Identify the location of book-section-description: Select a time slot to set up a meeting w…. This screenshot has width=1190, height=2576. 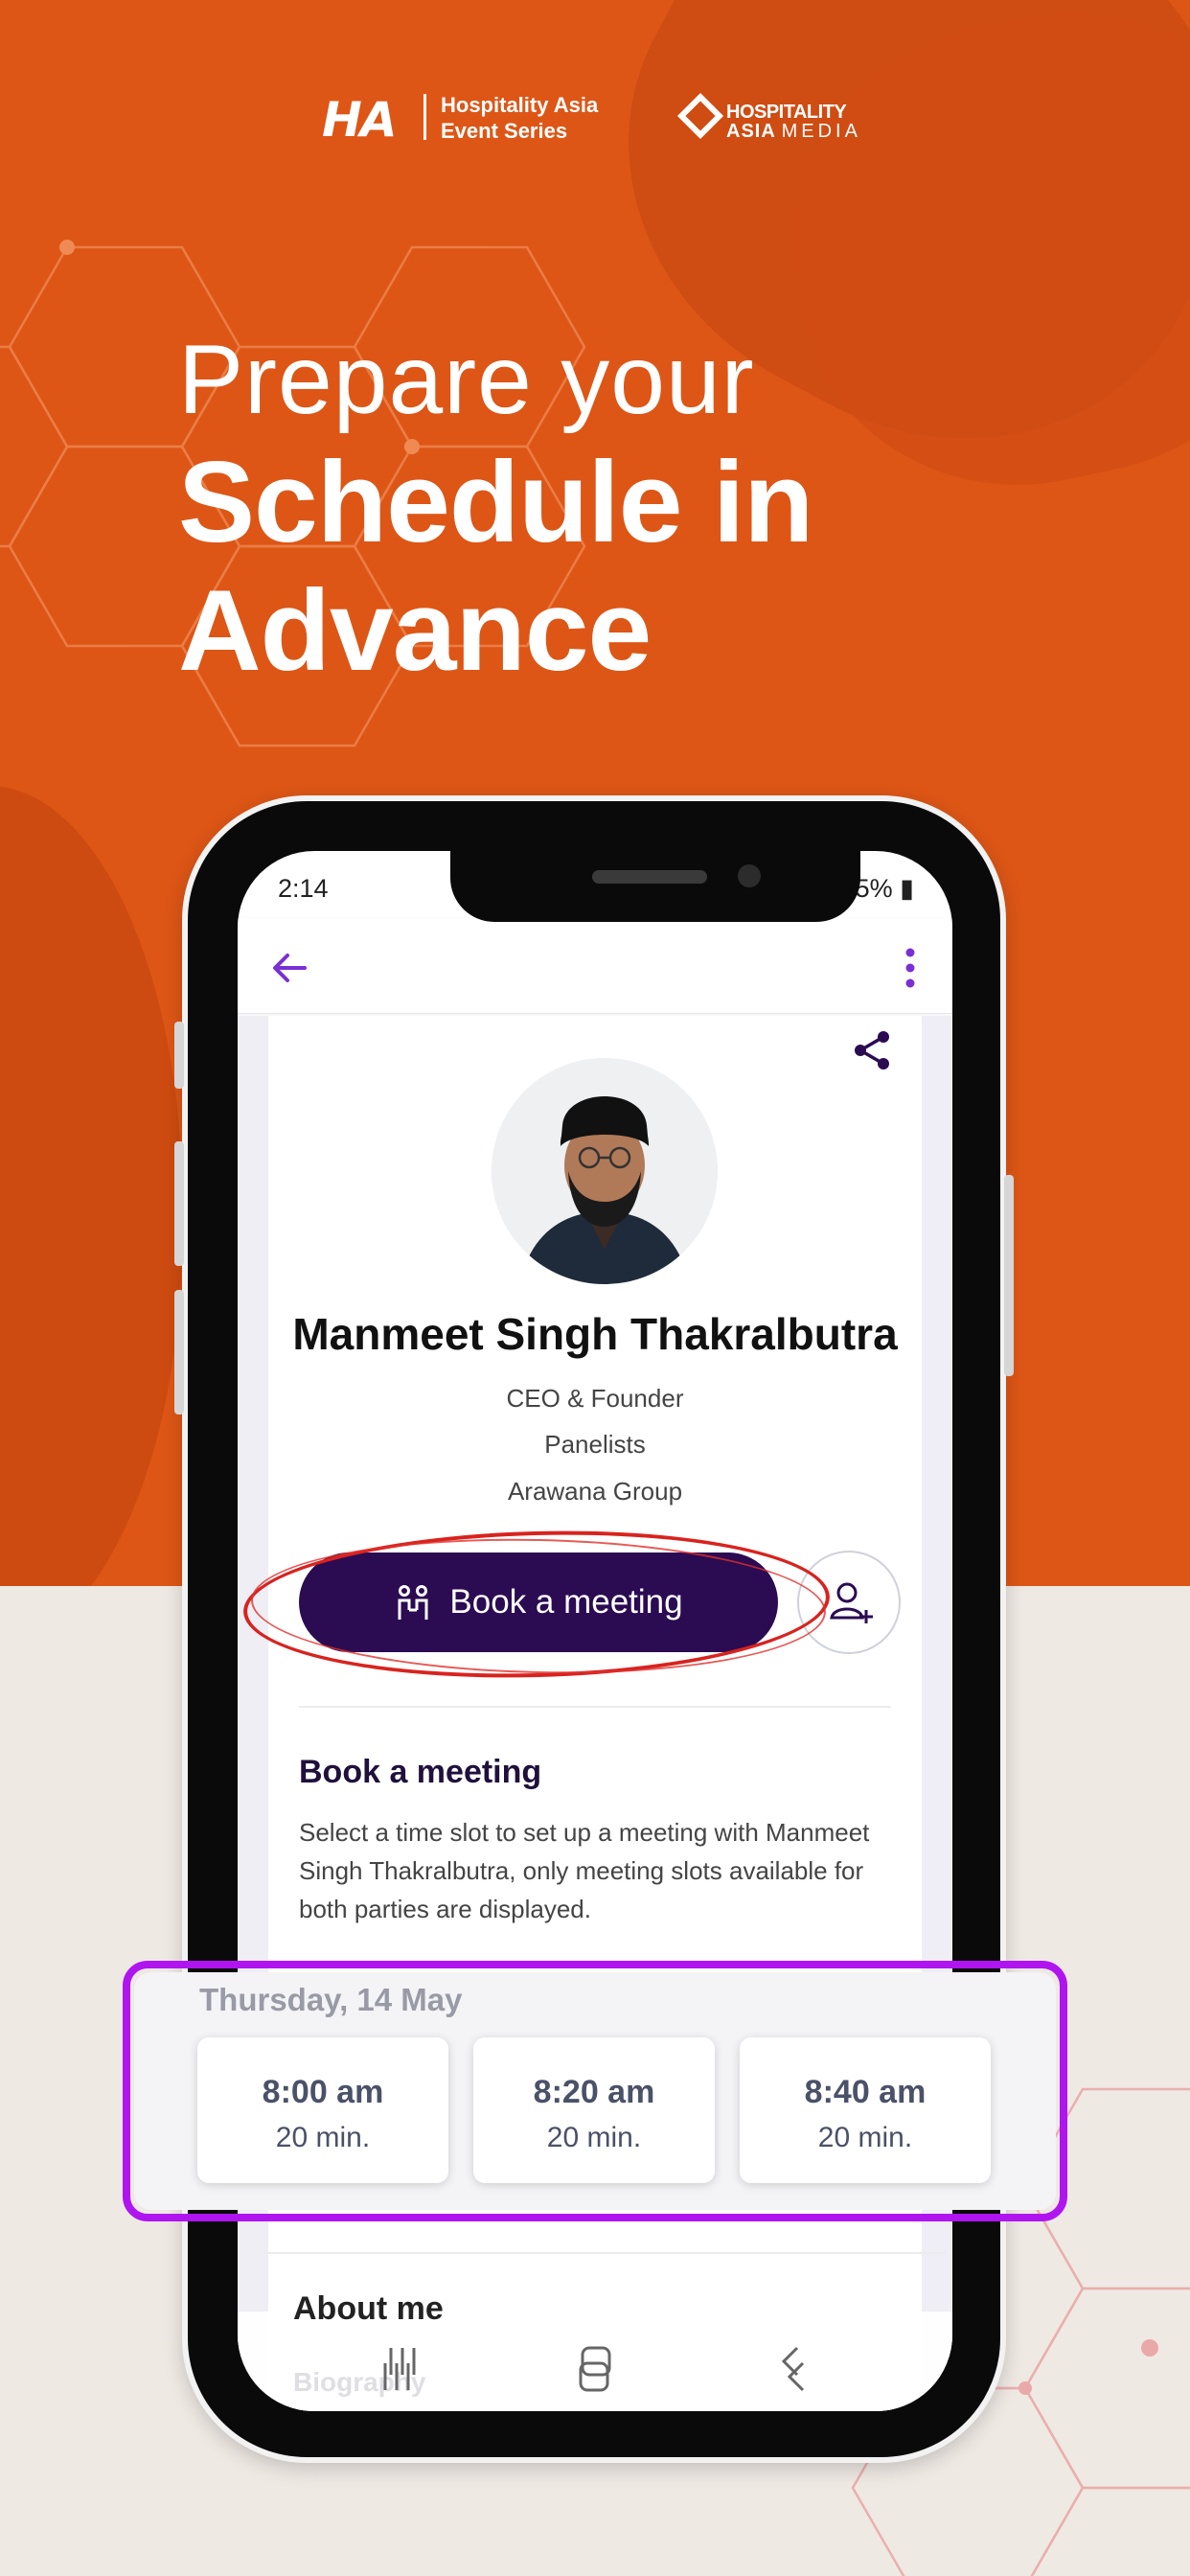
(585, 1870).